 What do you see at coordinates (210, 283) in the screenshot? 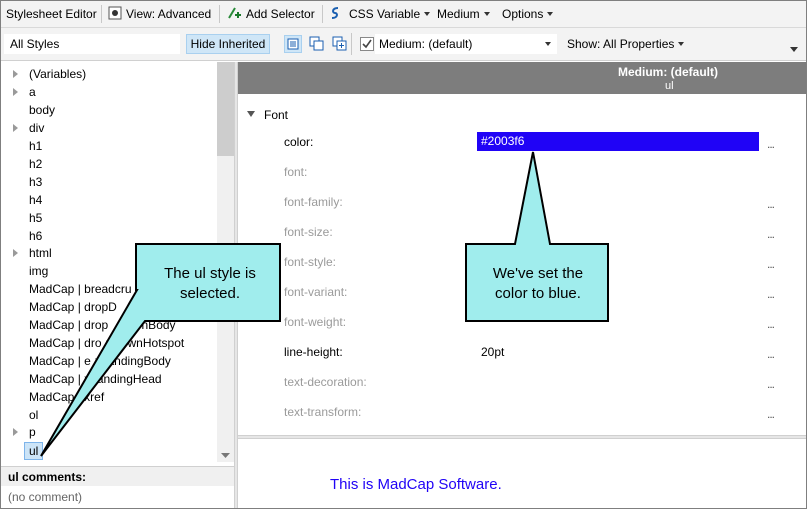
I see `callout-left-text: The ul style is selected.` at bounding box center [210, 283].